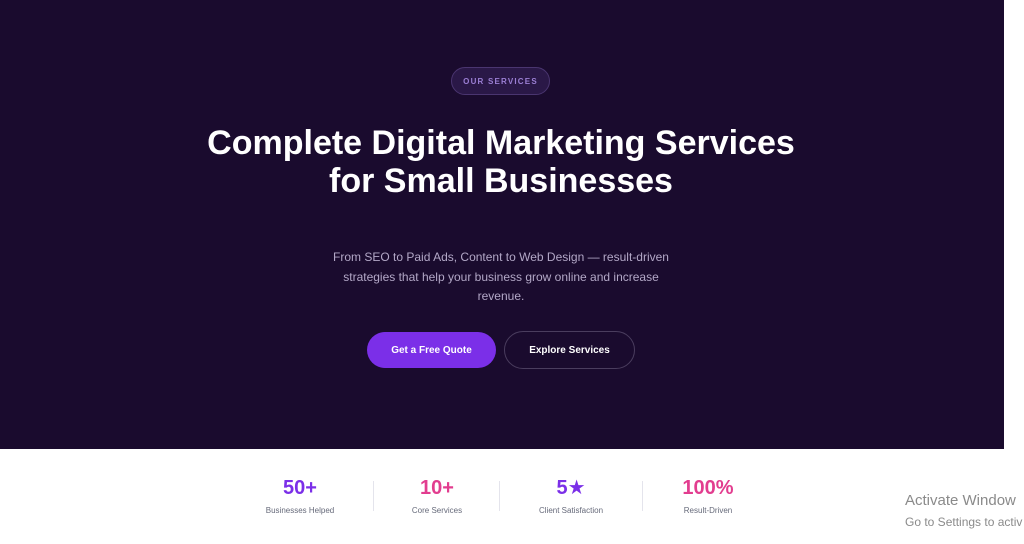  What do you see at coordinates (1014, 224) in the screenshot?
I see `scrollbar-gutter` at bounding box center [1014, 224].